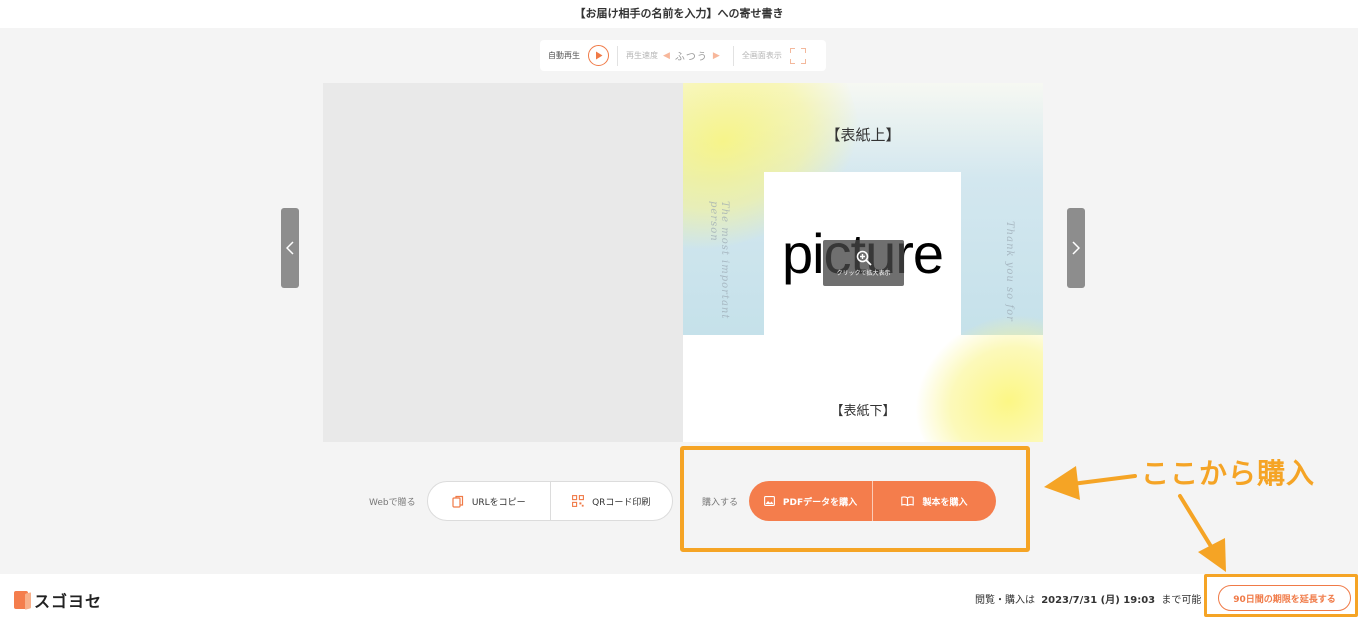  What do you see at coordinates (691, 57) in the screenshot?
I see `speed-value: ふつう` at bounding box center [691, 57].